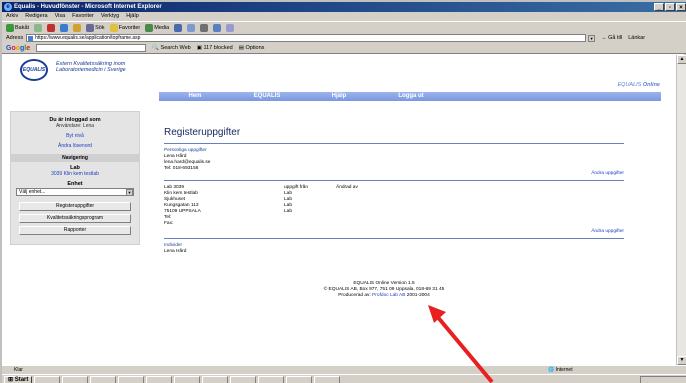  Describe the element at coordinates (659, 7) in the screenshot. I see `minimize-button: _` at that location.